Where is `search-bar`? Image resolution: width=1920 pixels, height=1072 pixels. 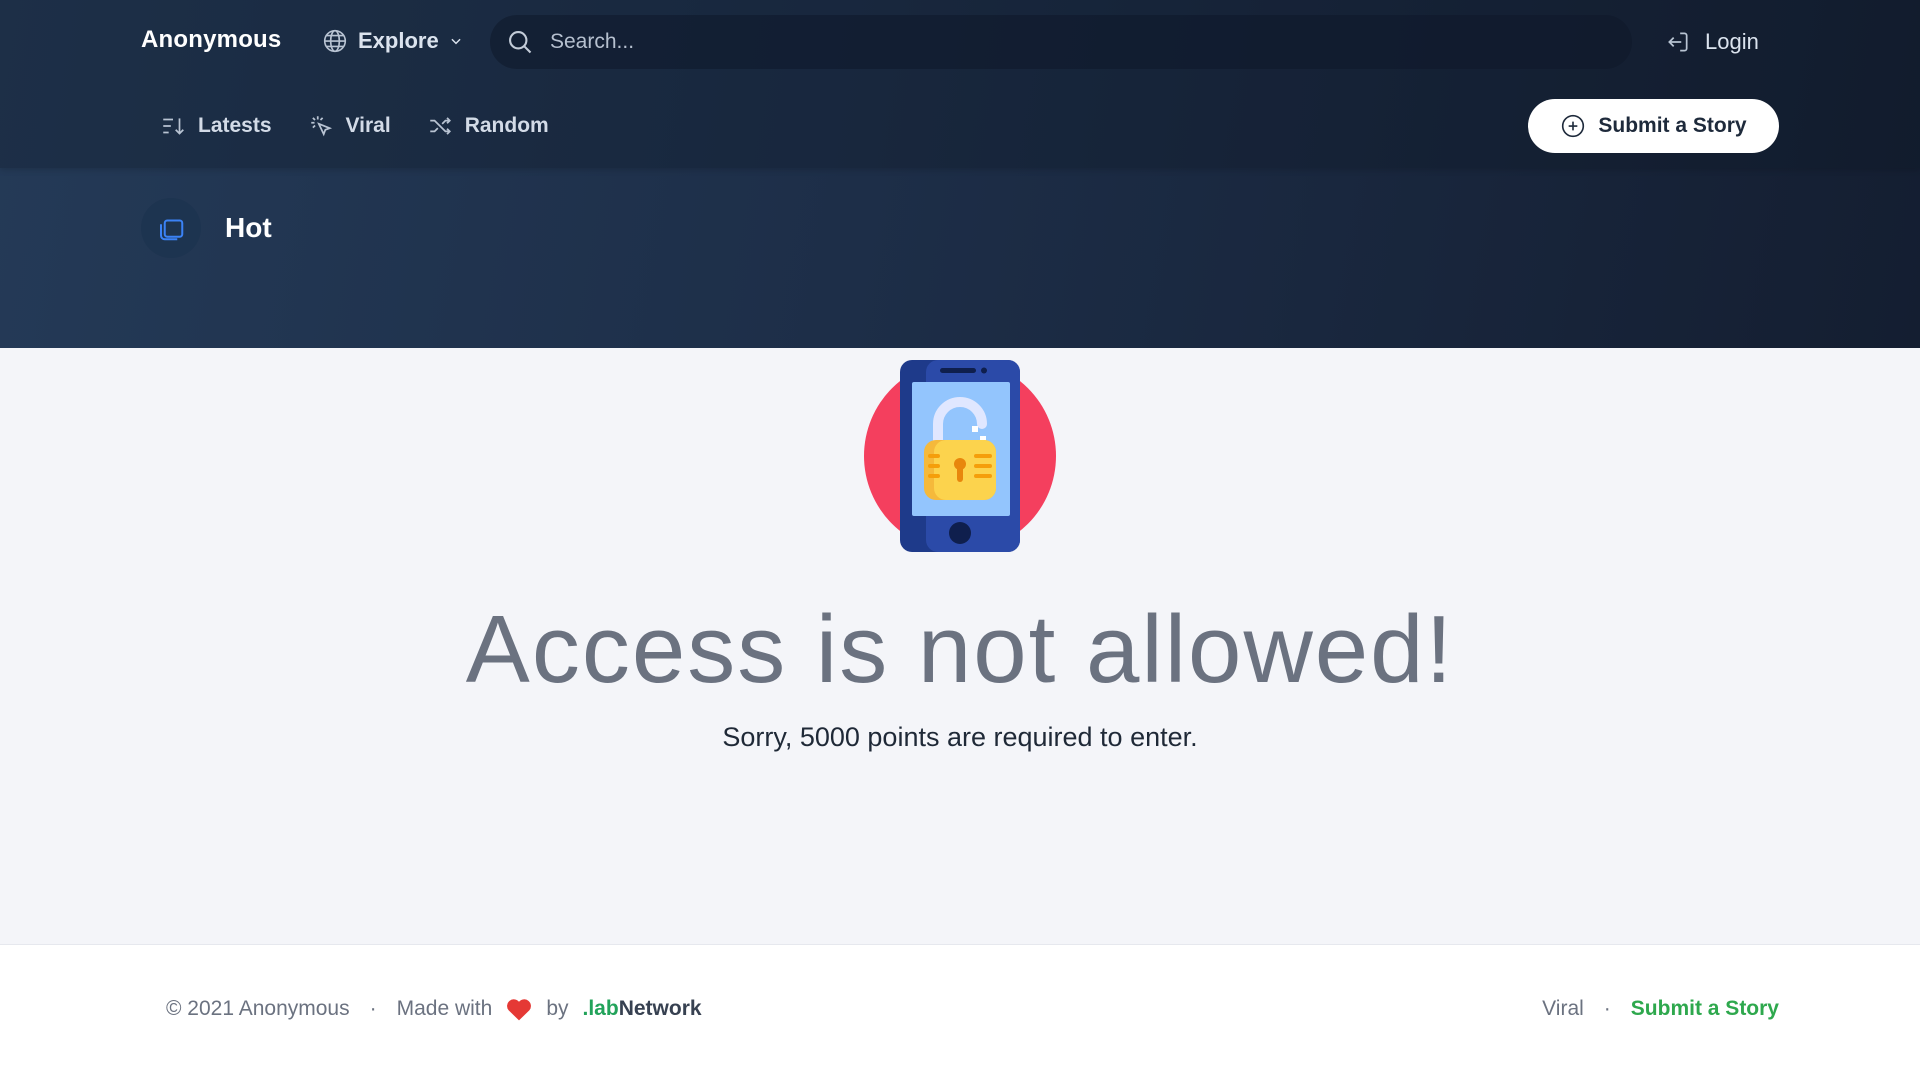 search-bar is located at coordinates (1061, 42).